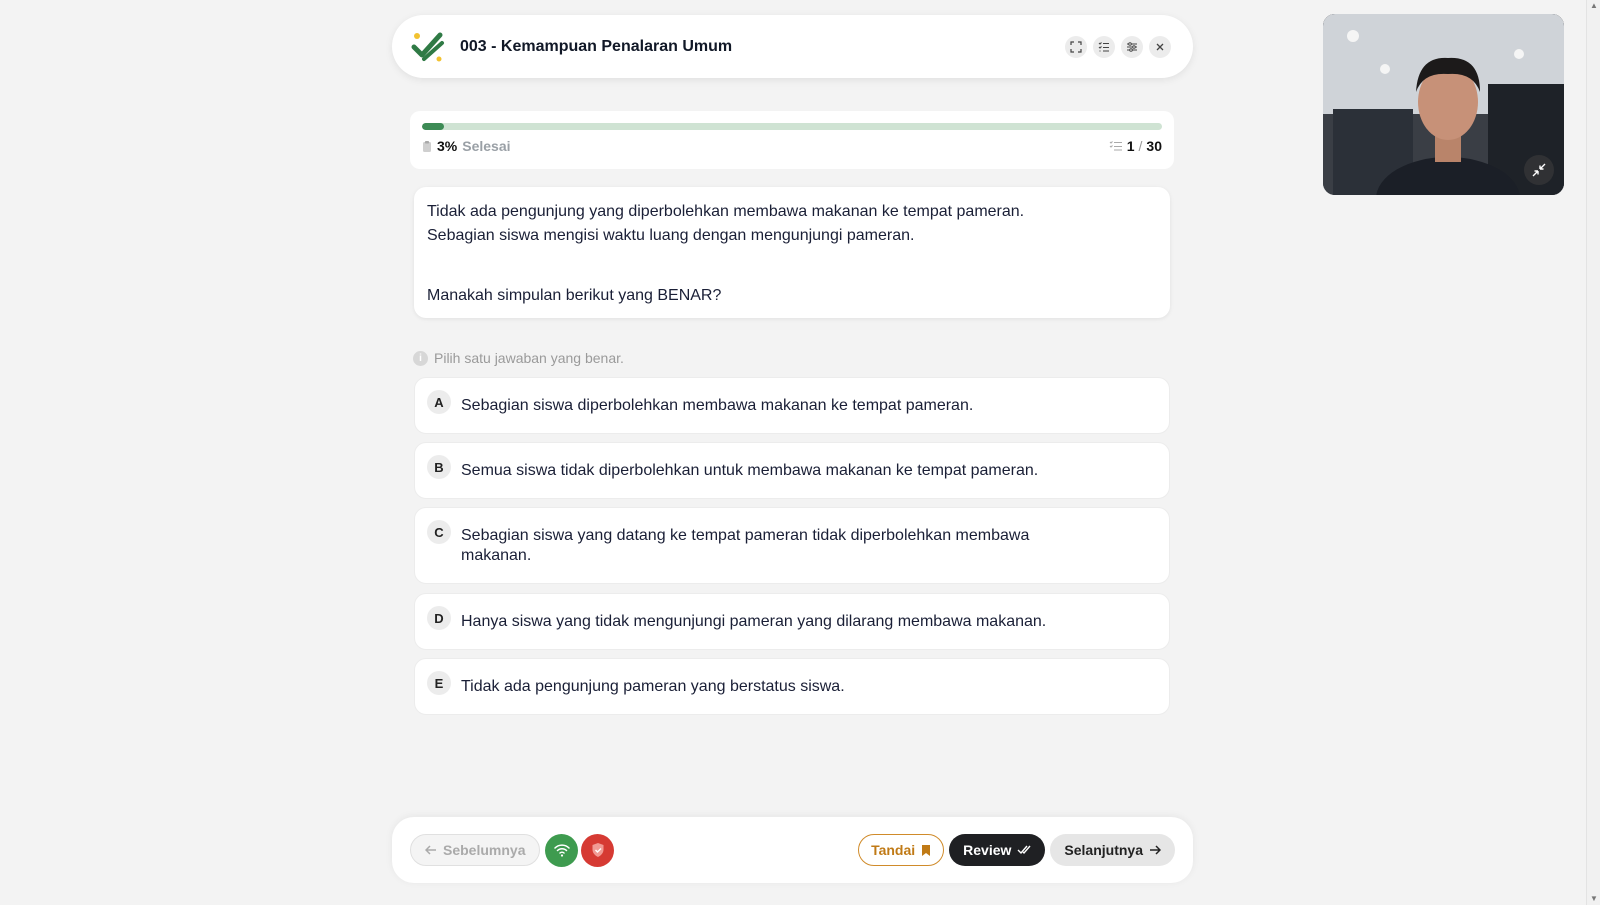 This screenshot has width=1600, height=905. I want to click on clipboard-icon, so click(427, 146).